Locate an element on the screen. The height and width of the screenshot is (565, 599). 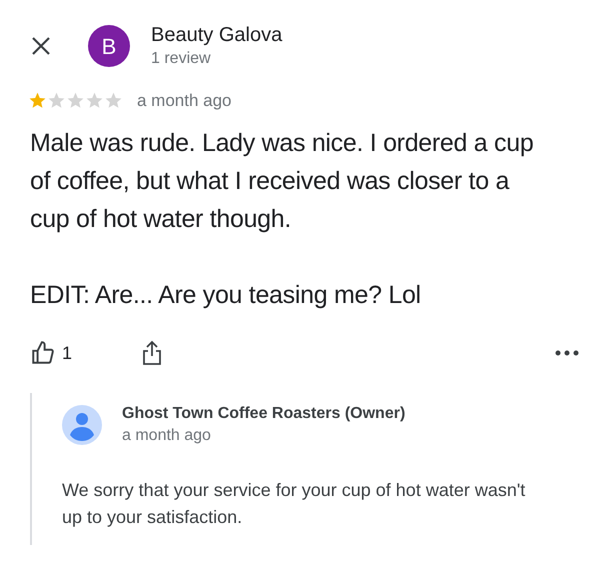
more-icon is located at coordinates (567, 353).